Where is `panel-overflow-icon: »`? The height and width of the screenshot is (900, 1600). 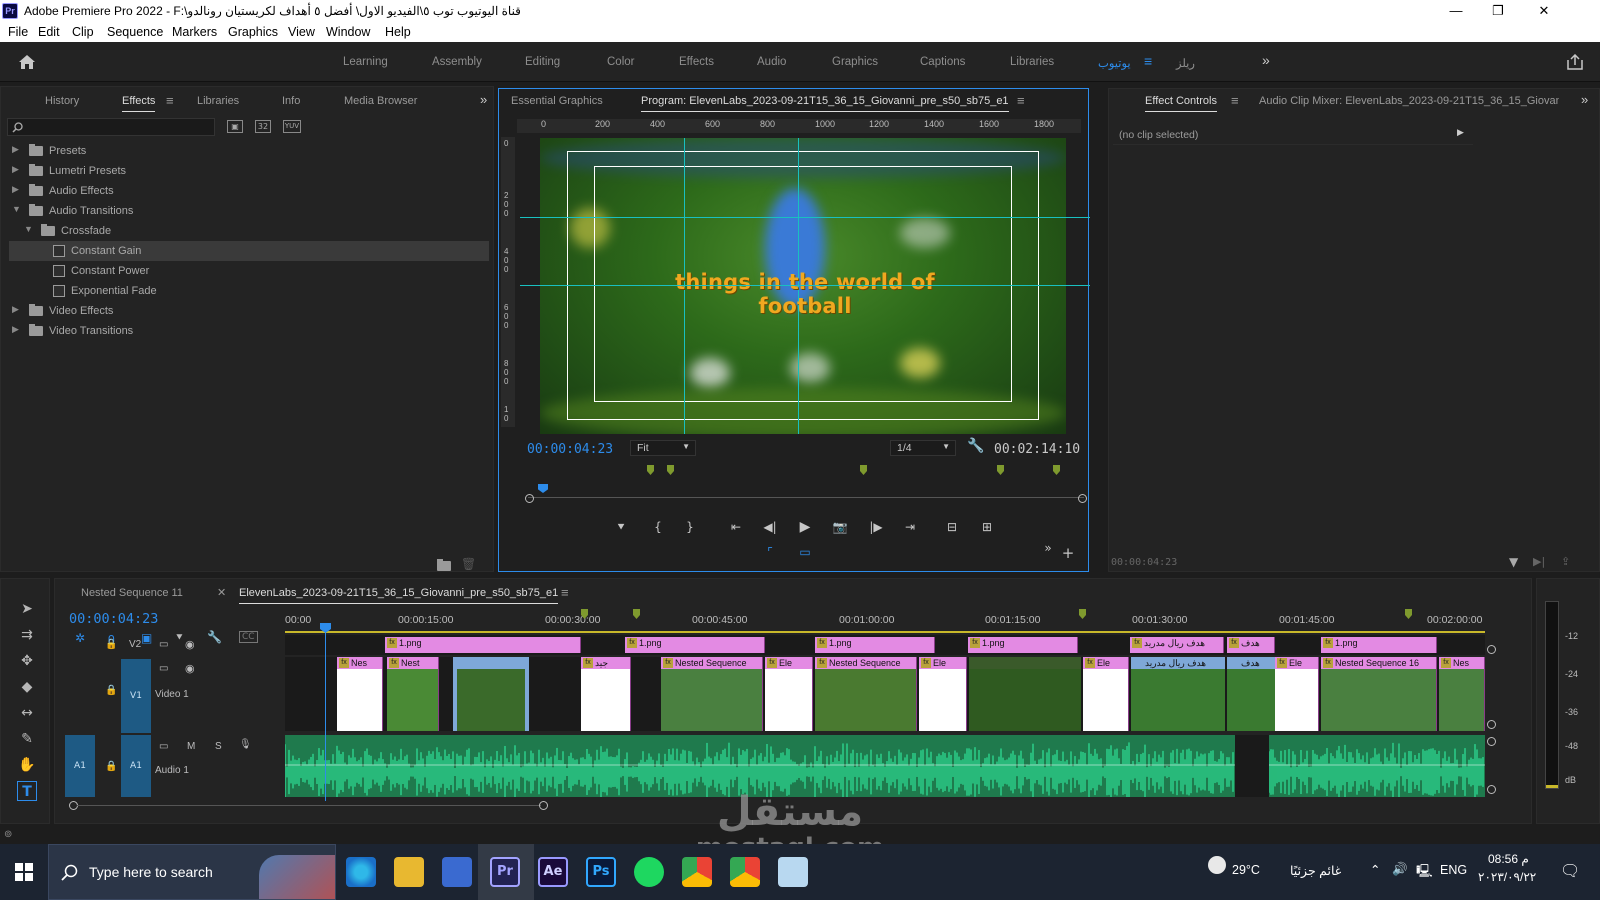 panel-overflow-icon: » is located at coordinates (483, 99).